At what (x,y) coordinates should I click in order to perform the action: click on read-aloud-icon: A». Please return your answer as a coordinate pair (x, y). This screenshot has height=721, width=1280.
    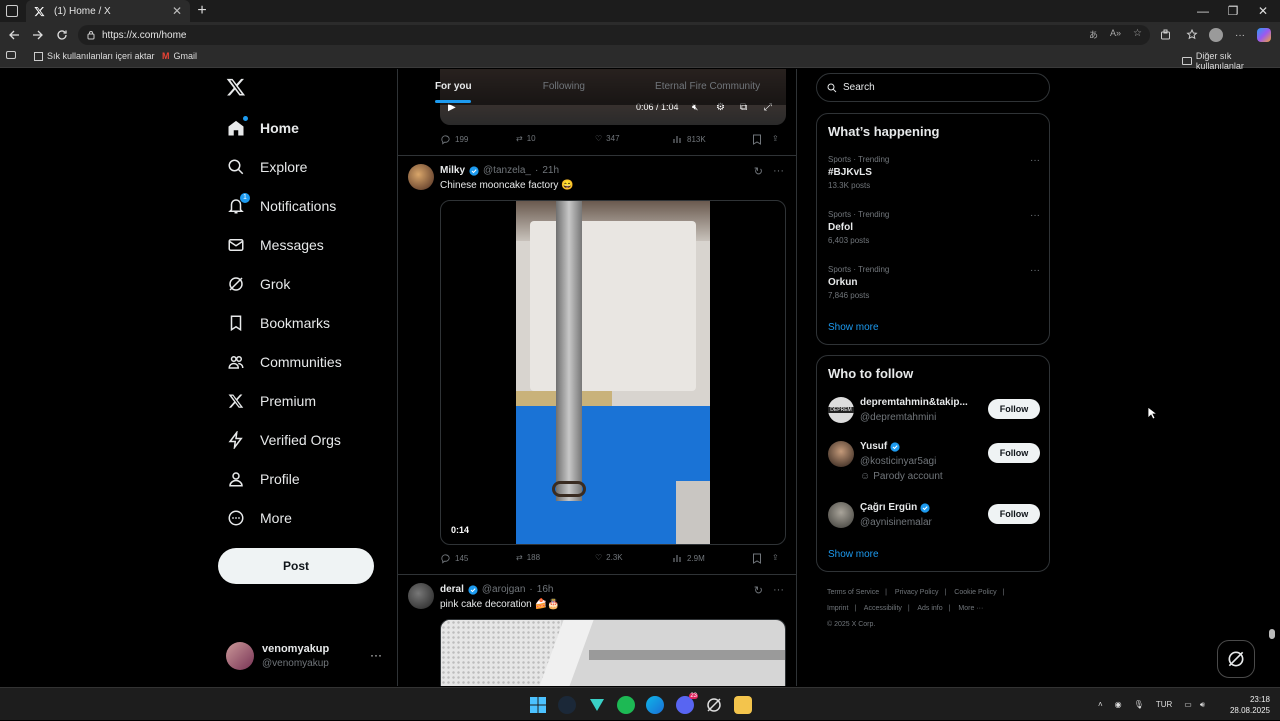
    Looking at the image, I should click on (1115, 34).